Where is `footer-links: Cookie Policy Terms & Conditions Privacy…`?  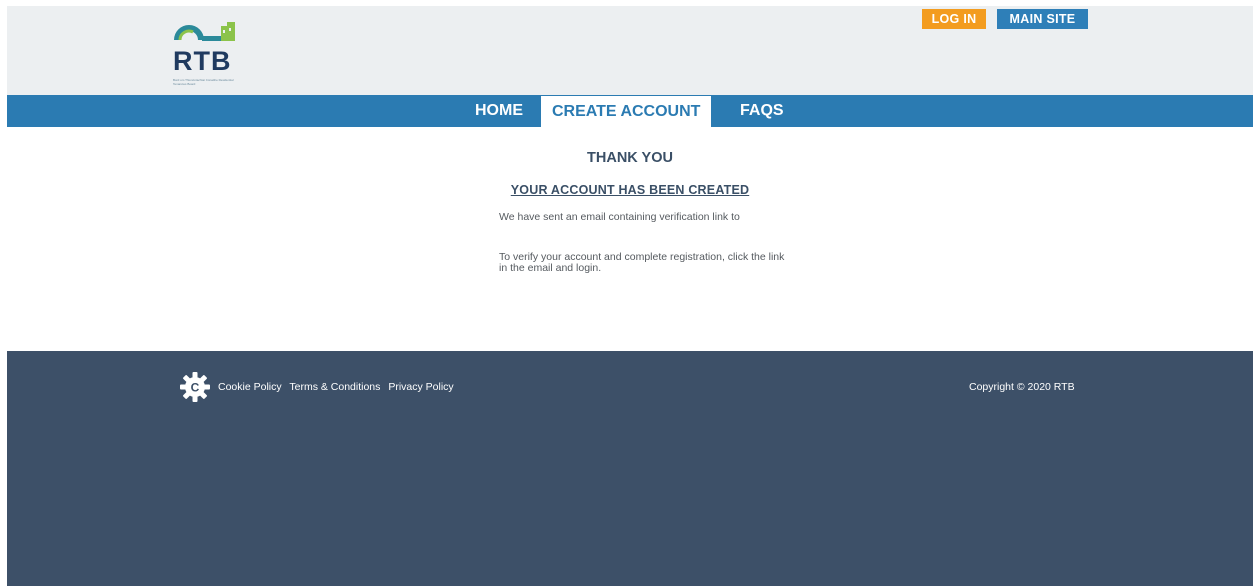
footer-links: Cookie Policy Terms & Conditions Privacy… is located at coordinates (338, 387).